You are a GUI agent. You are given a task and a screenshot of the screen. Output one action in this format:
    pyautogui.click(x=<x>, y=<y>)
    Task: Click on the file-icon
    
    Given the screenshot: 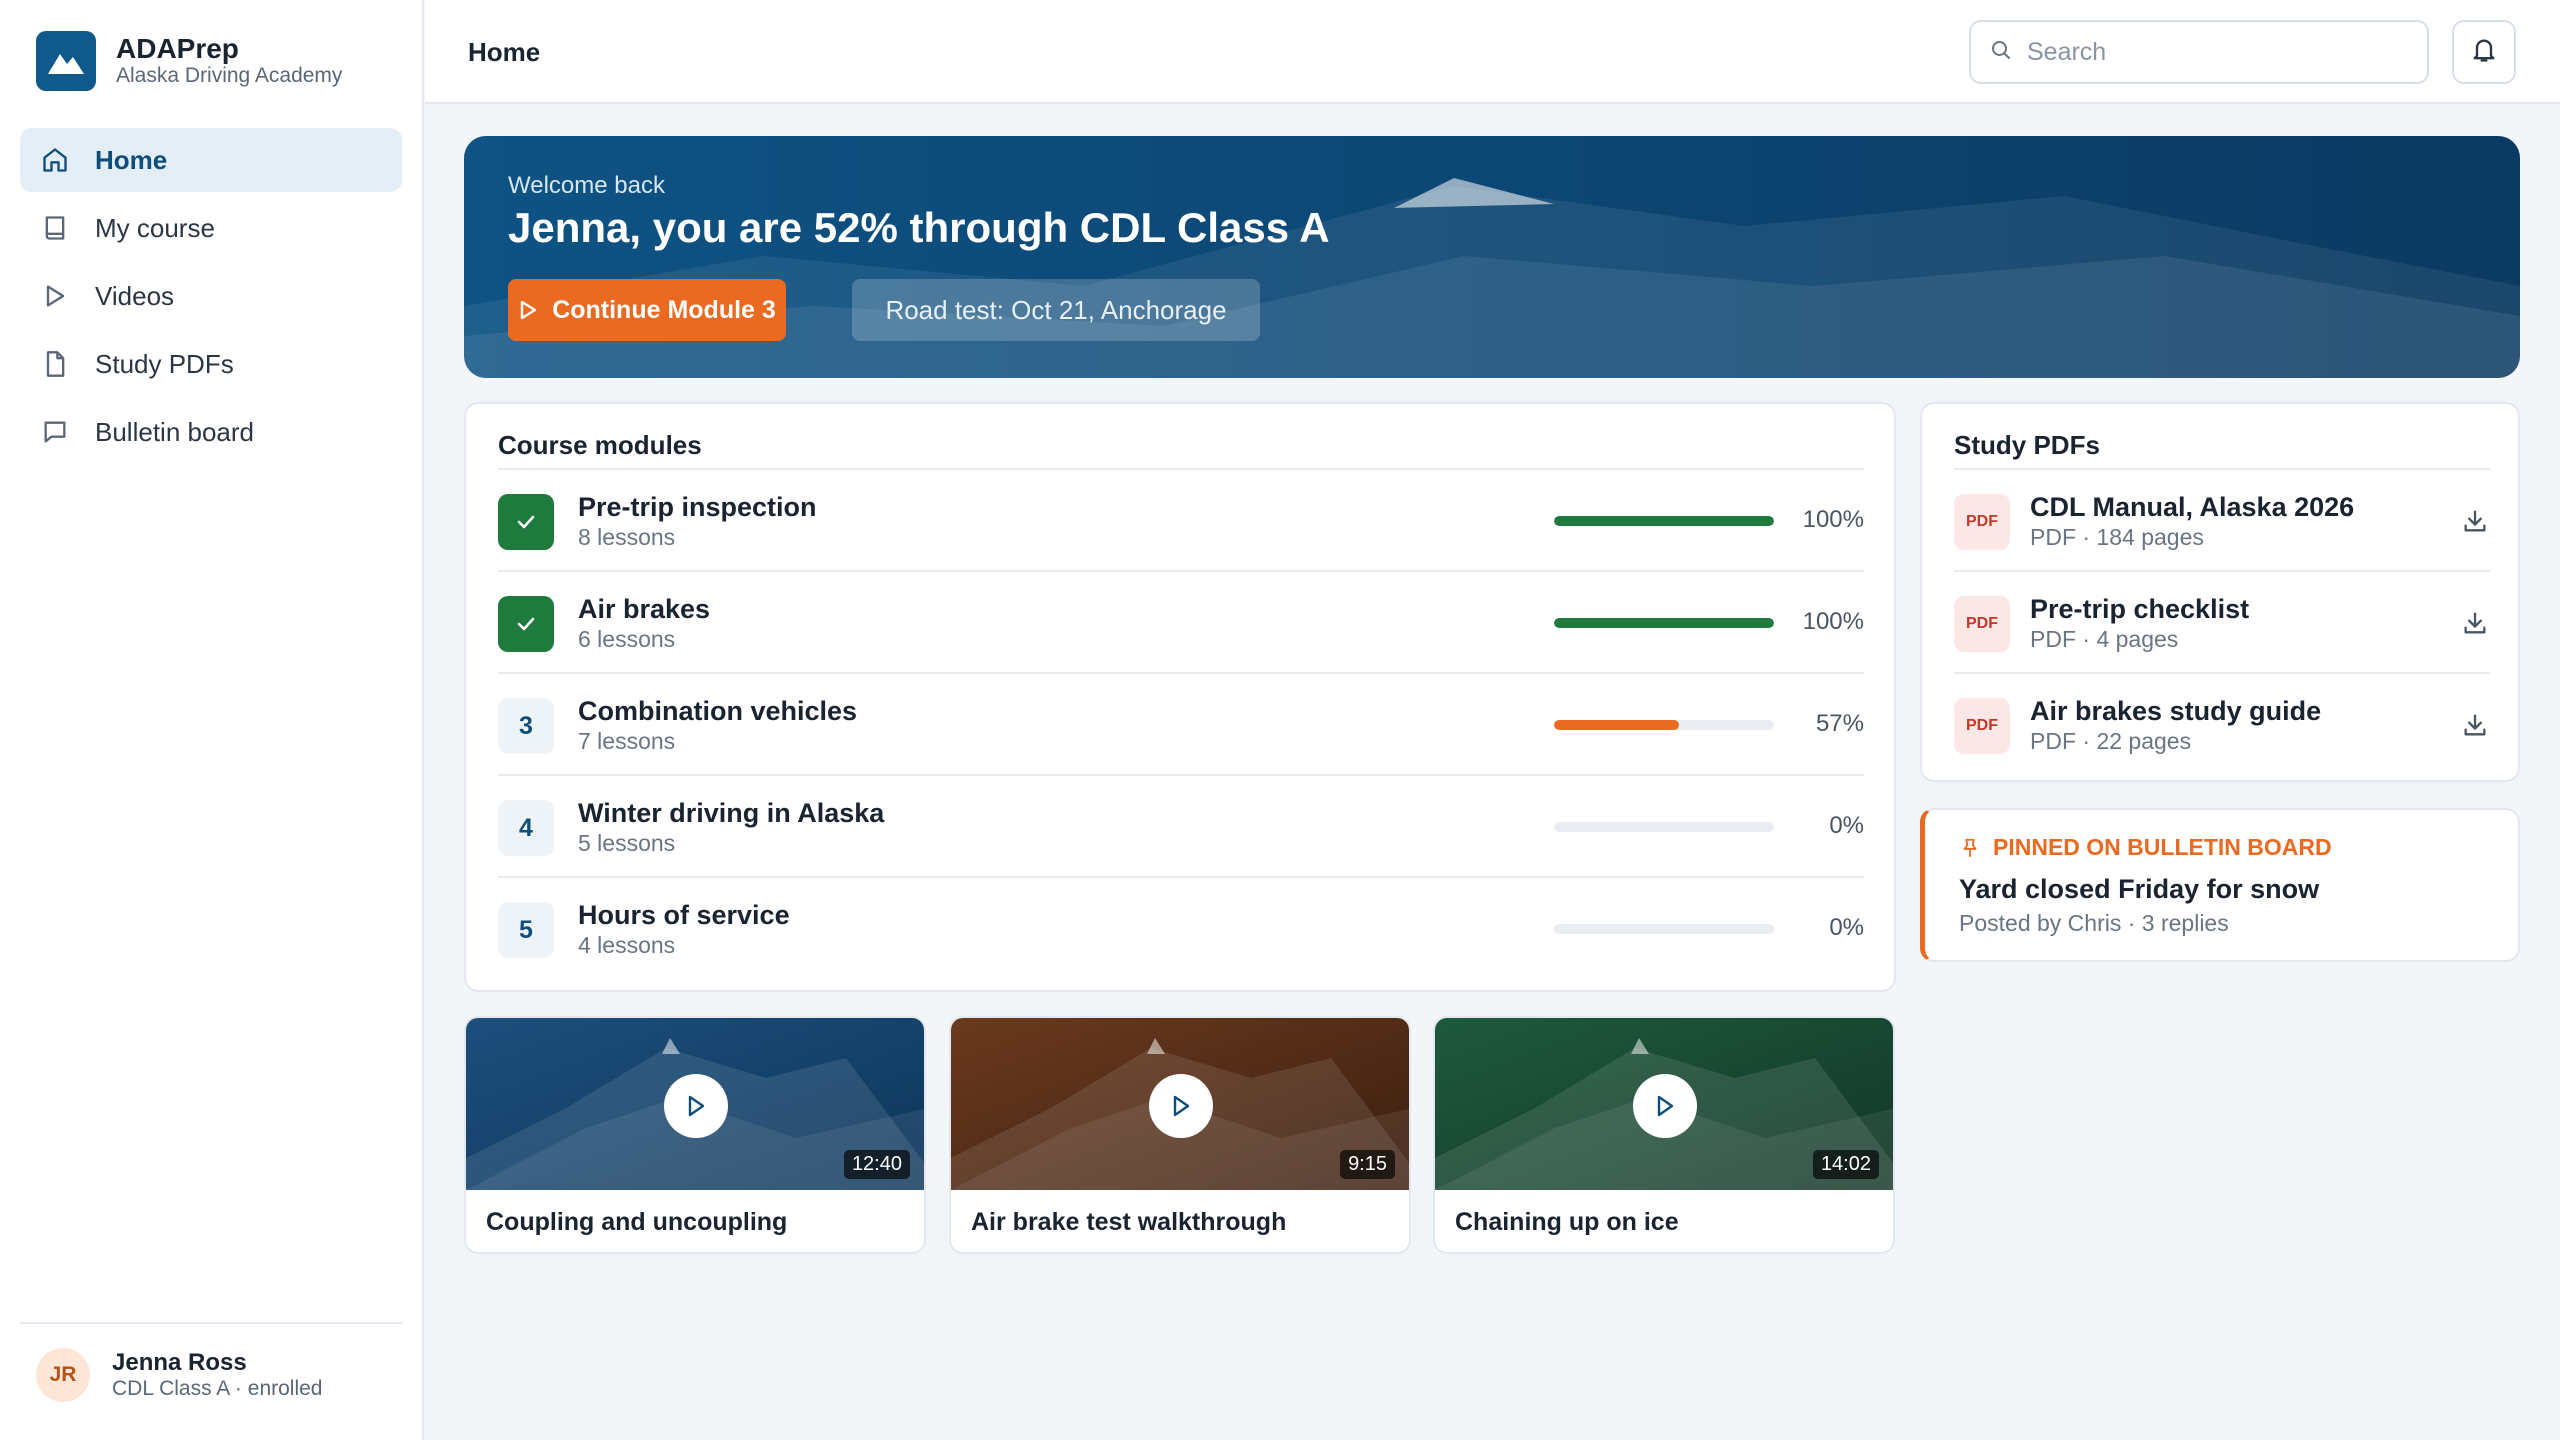 What is the action you would take?
    pyautogui.click(x=55, y=364)
    